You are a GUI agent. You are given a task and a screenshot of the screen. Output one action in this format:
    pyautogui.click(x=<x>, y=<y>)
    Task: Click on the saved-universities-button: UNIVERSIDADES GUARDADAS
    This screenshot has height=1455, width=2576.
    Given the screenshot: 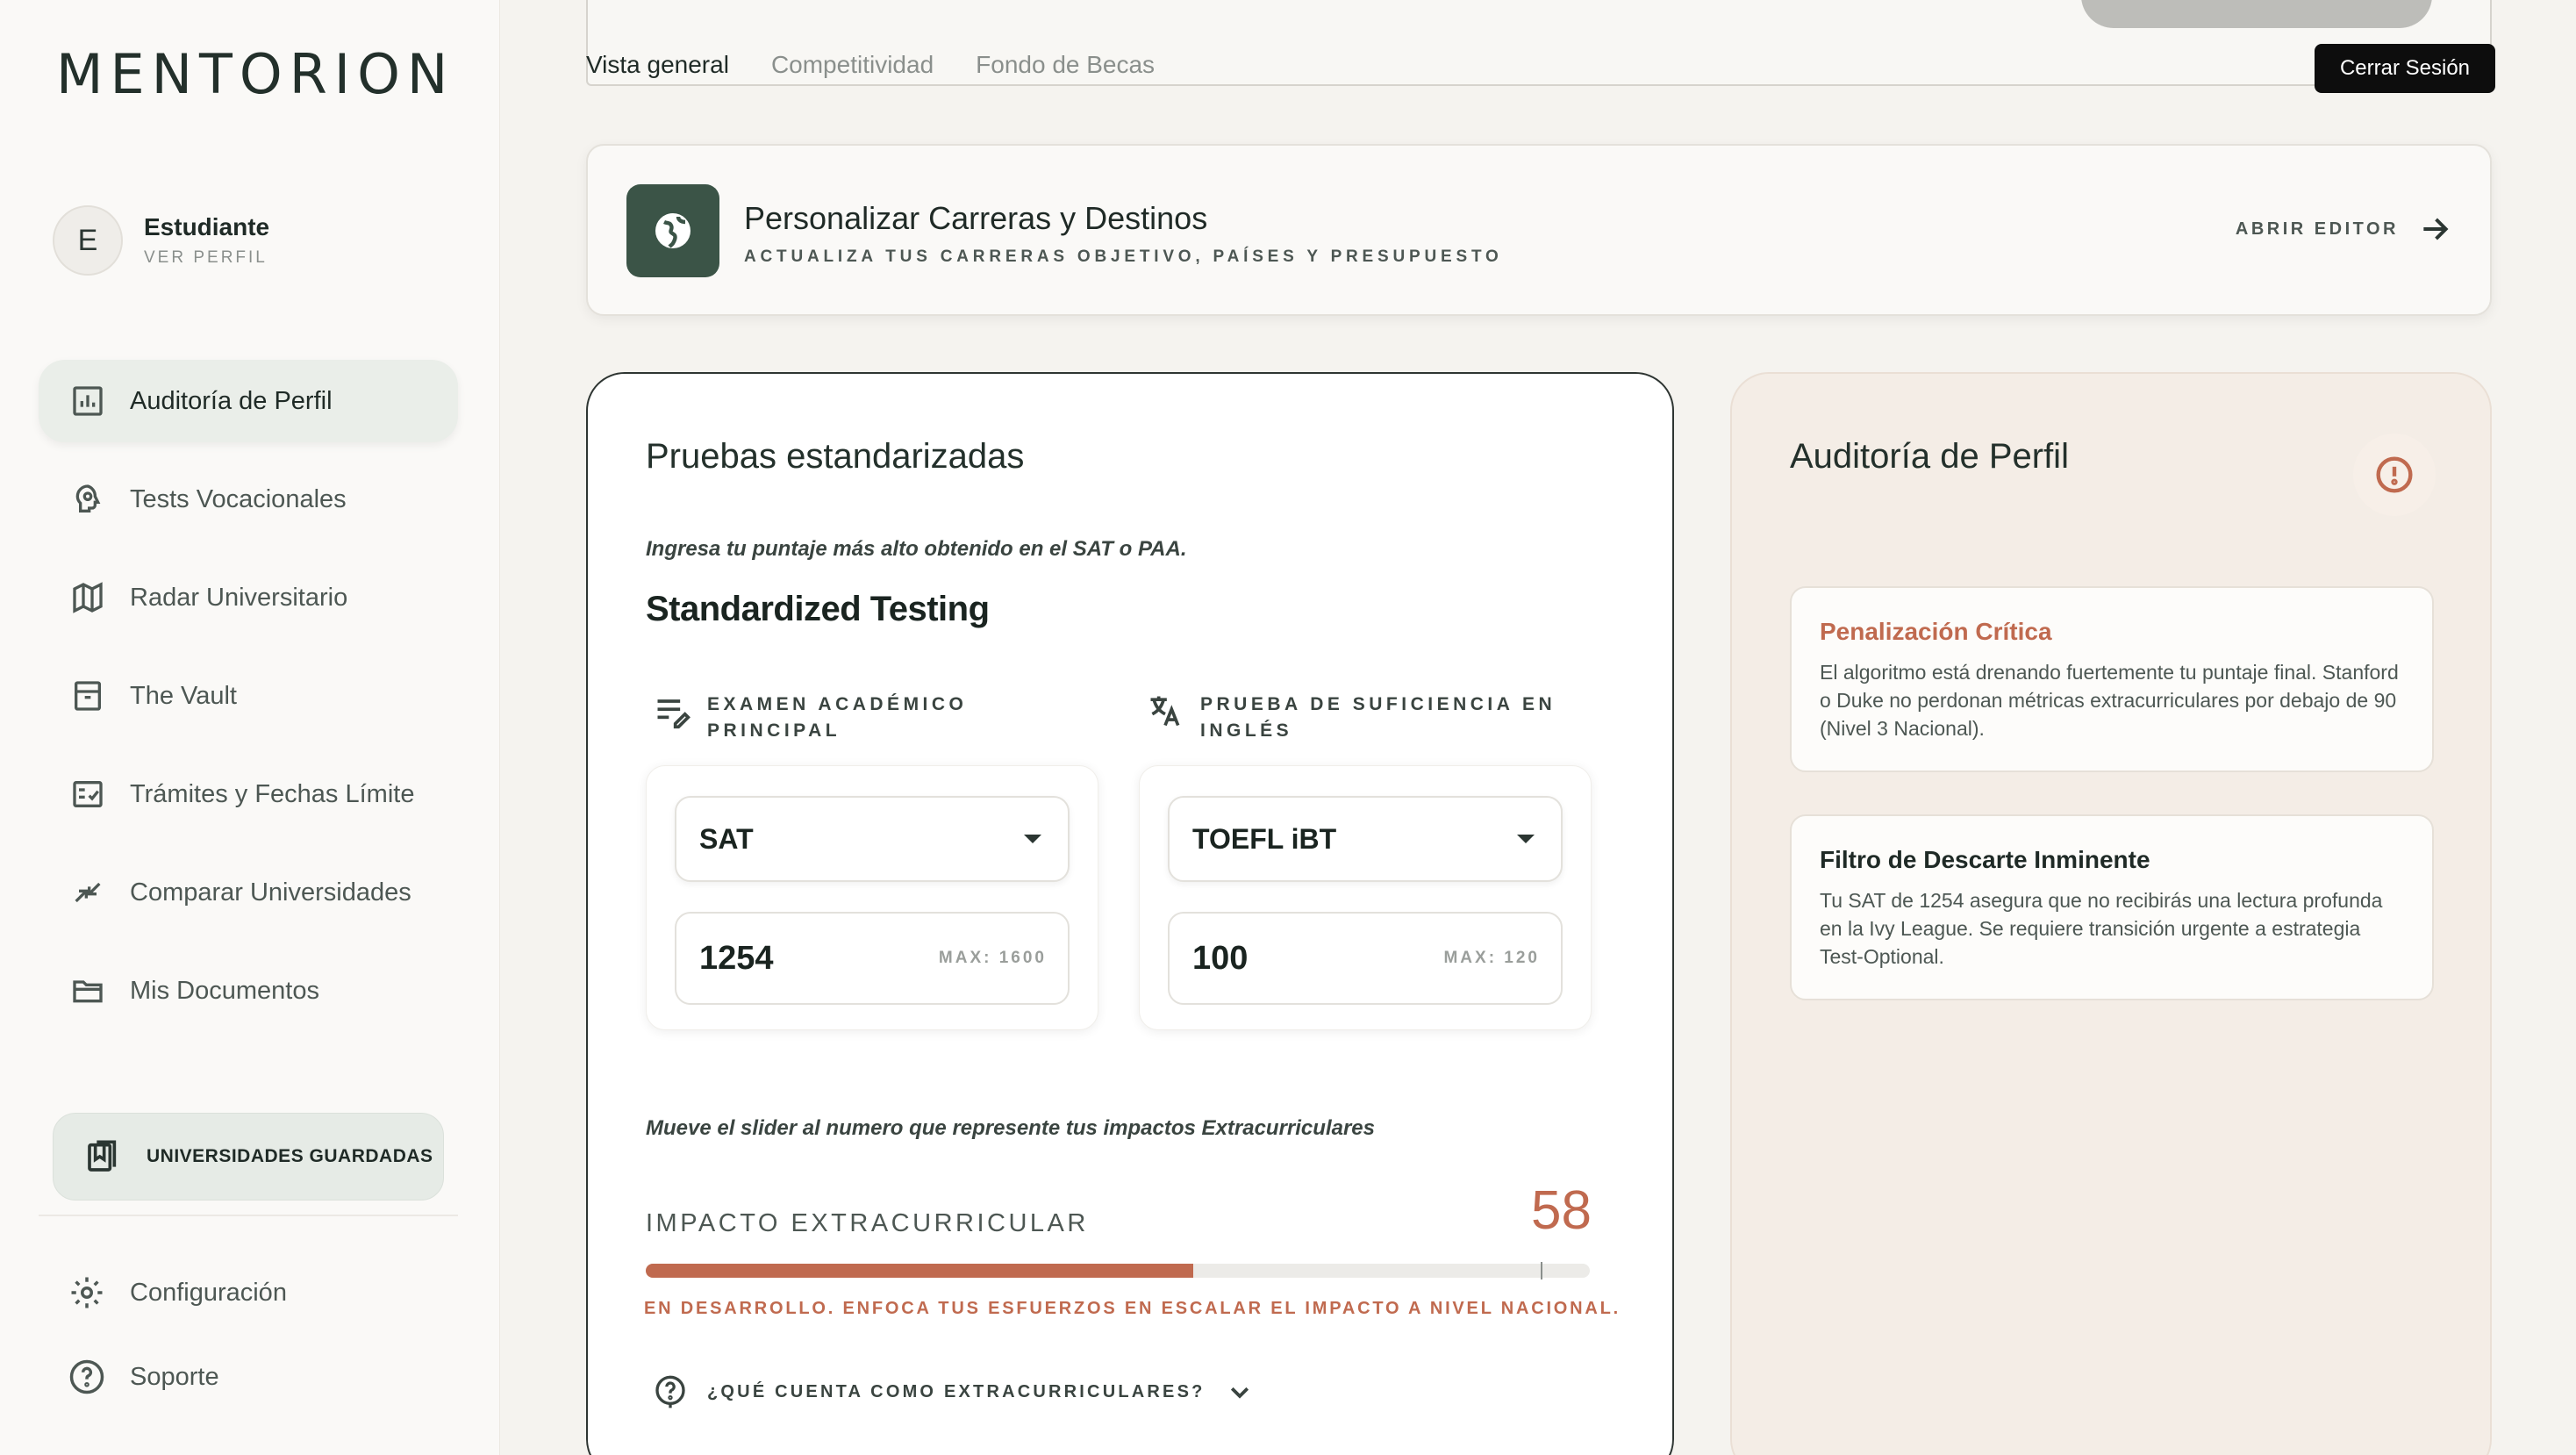 What is the action you would take?
    pyautogui.click(x=248, y=1157)
    